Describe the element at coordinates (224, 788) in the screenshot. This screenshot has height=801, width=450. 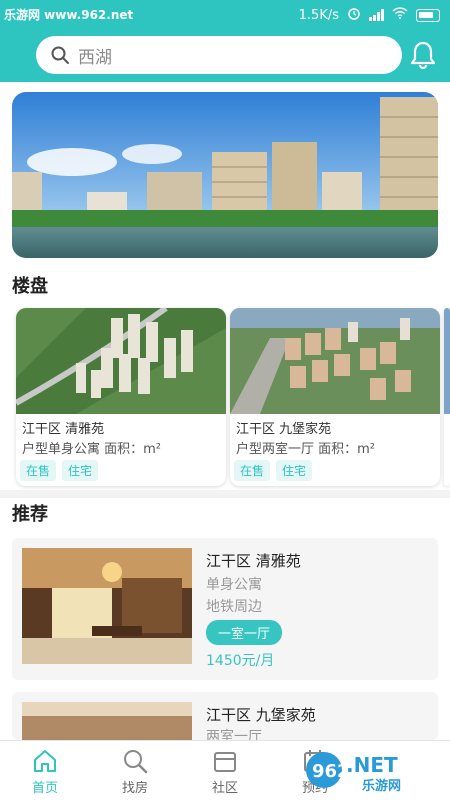
I see `tab-label: 社区` at that location.